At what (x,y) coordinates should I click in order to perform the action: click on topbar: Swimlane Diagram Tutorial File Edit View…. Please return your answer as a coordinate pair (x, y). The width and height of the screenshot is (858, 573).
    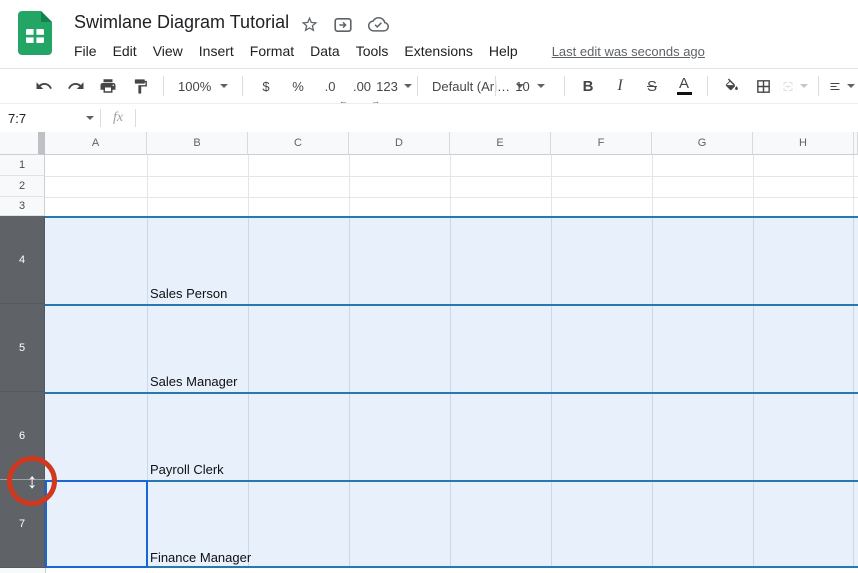
    Looking at the image, I should click on (429, 34).